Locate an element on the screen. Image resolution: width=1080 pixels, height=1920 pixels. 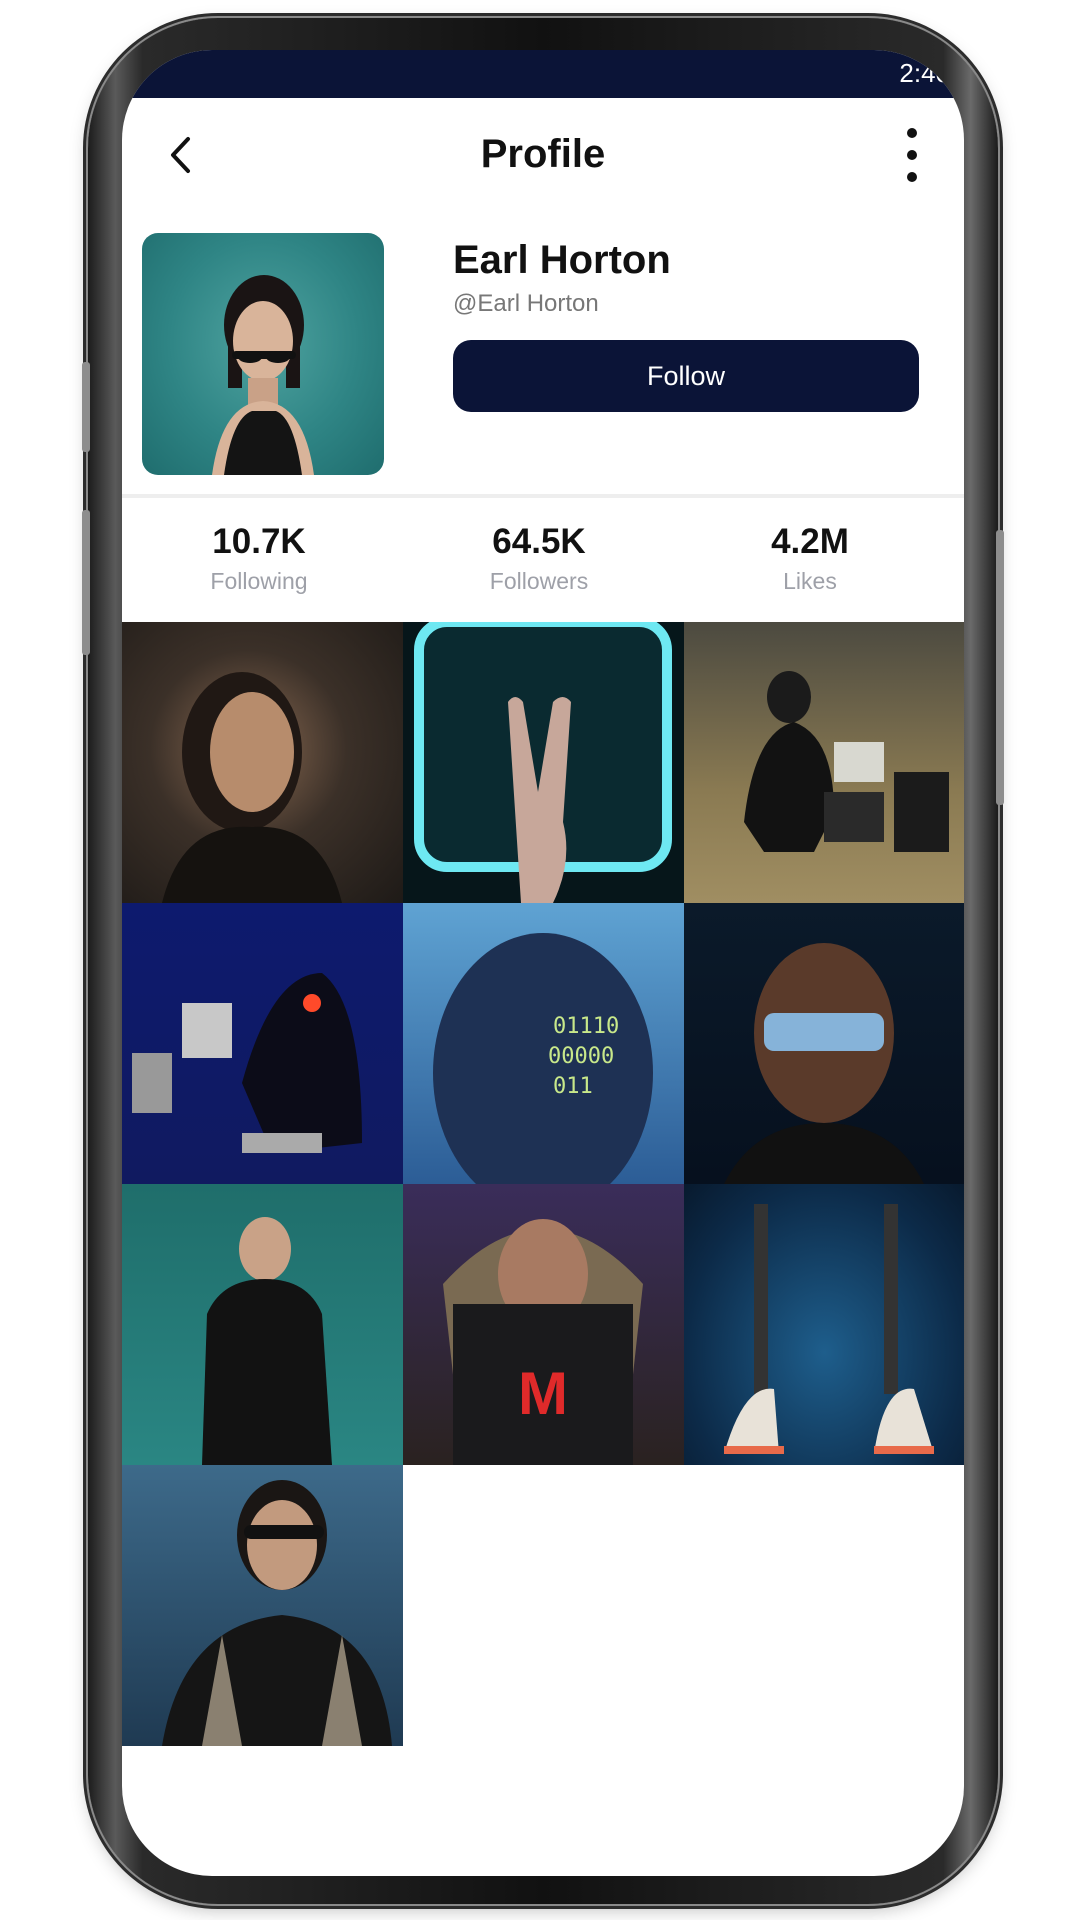
stat-likes: 4.2M Likes is located at coordinates (810, 546).